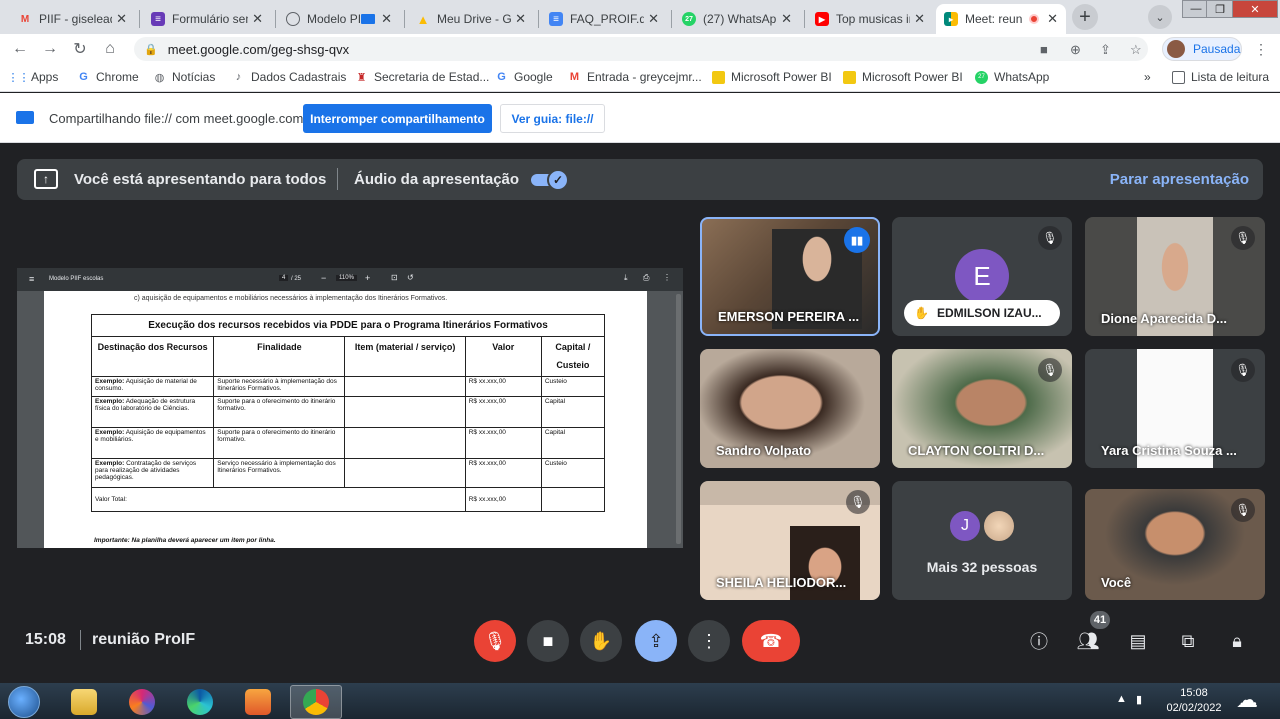 The height and width of the screenshot is (719, 1280). I want to click on more-bookmarks-icon: », so click(1147, 77).